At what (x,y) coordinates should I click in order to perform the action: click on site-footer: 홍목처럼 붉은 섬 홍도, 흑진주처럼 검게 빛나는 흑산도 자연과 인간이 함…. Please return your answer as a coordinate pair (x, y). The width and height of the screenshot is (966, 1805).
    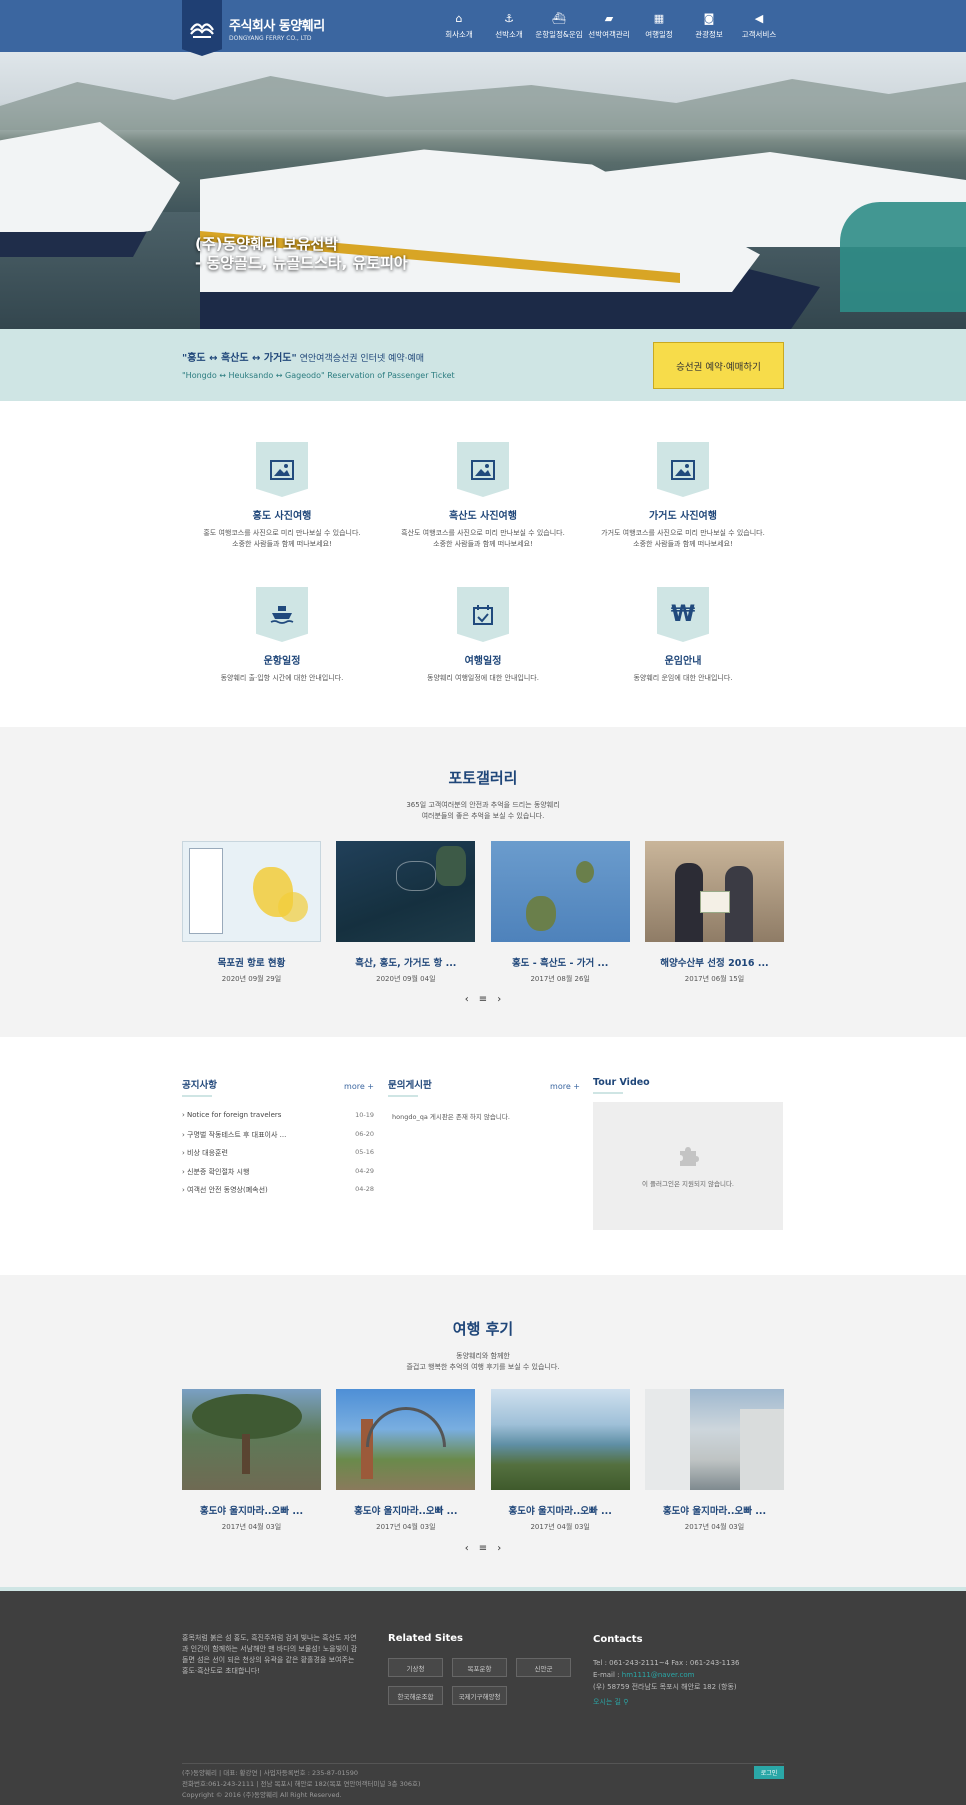
    Looking at the image, I should click on (483, 1696).